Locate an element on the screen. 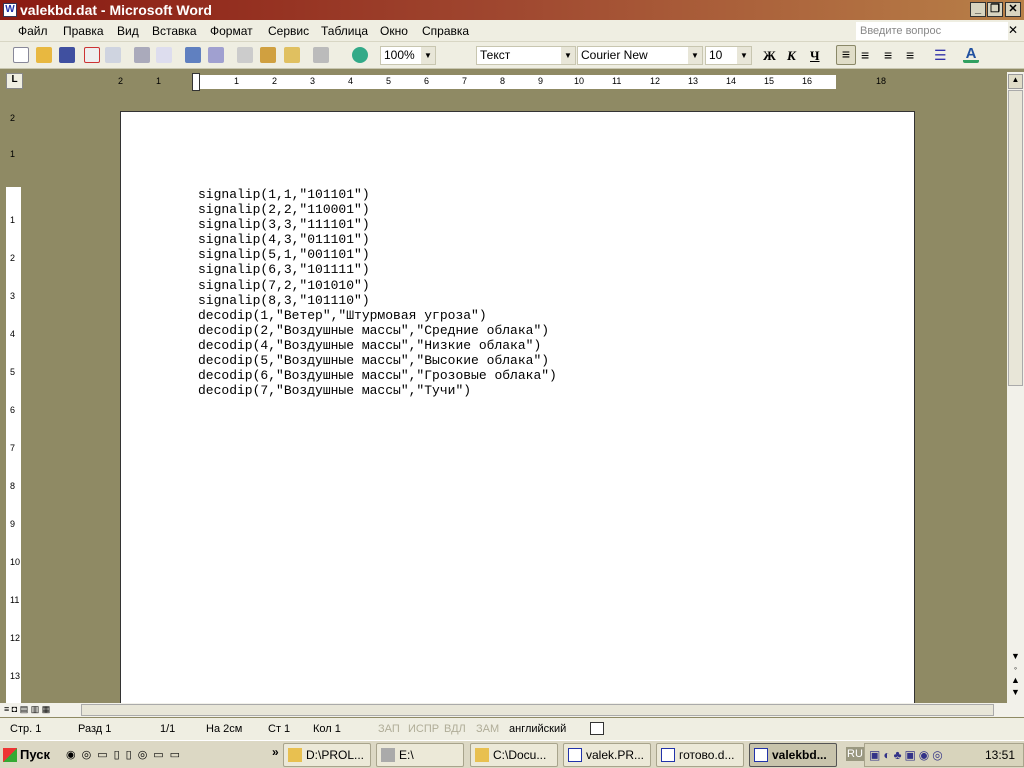 The image size is (1024, 768). document-line: decodip(7,"Воздушные массы","Тучи") is located at coordinates (377, 390).